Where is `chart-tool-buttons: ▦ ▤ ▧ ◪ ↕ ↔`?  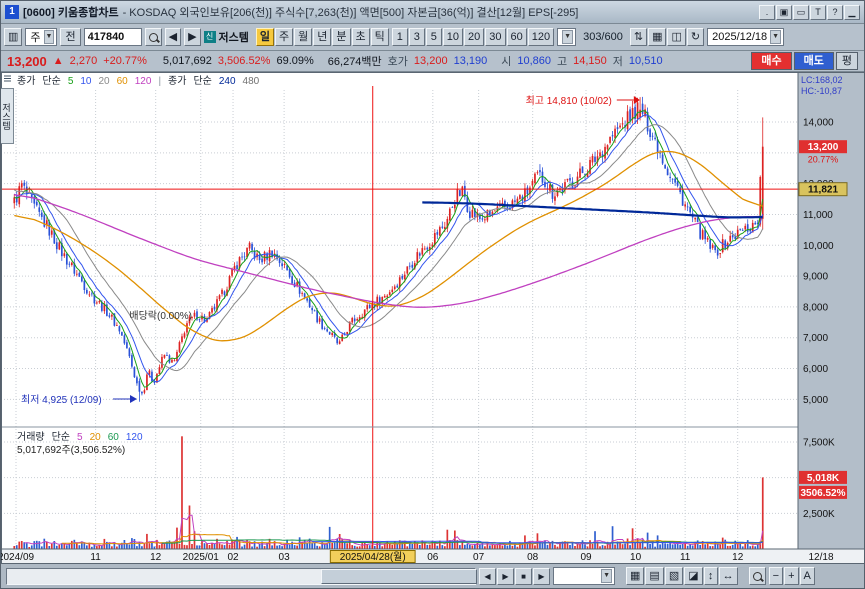 chart-tool-buttons: ▦ ▤ ▧ ◪ ↕ ↔ is located at coordinates (682, 576).